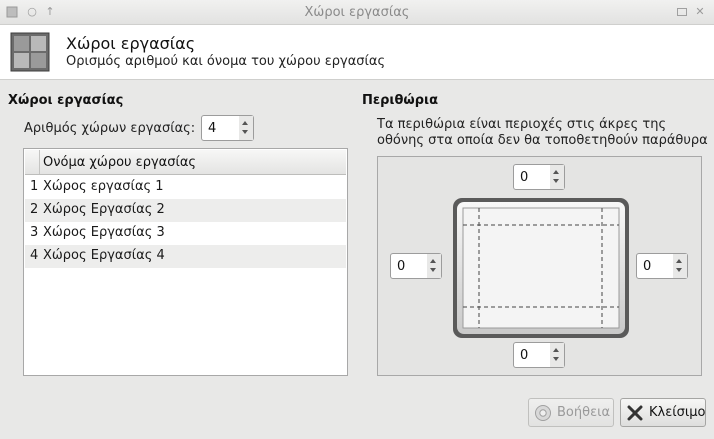  What do you see at coordinates (32, 162) in the screenshot?
I see `number-column-header` at bounding box center [32, 162].